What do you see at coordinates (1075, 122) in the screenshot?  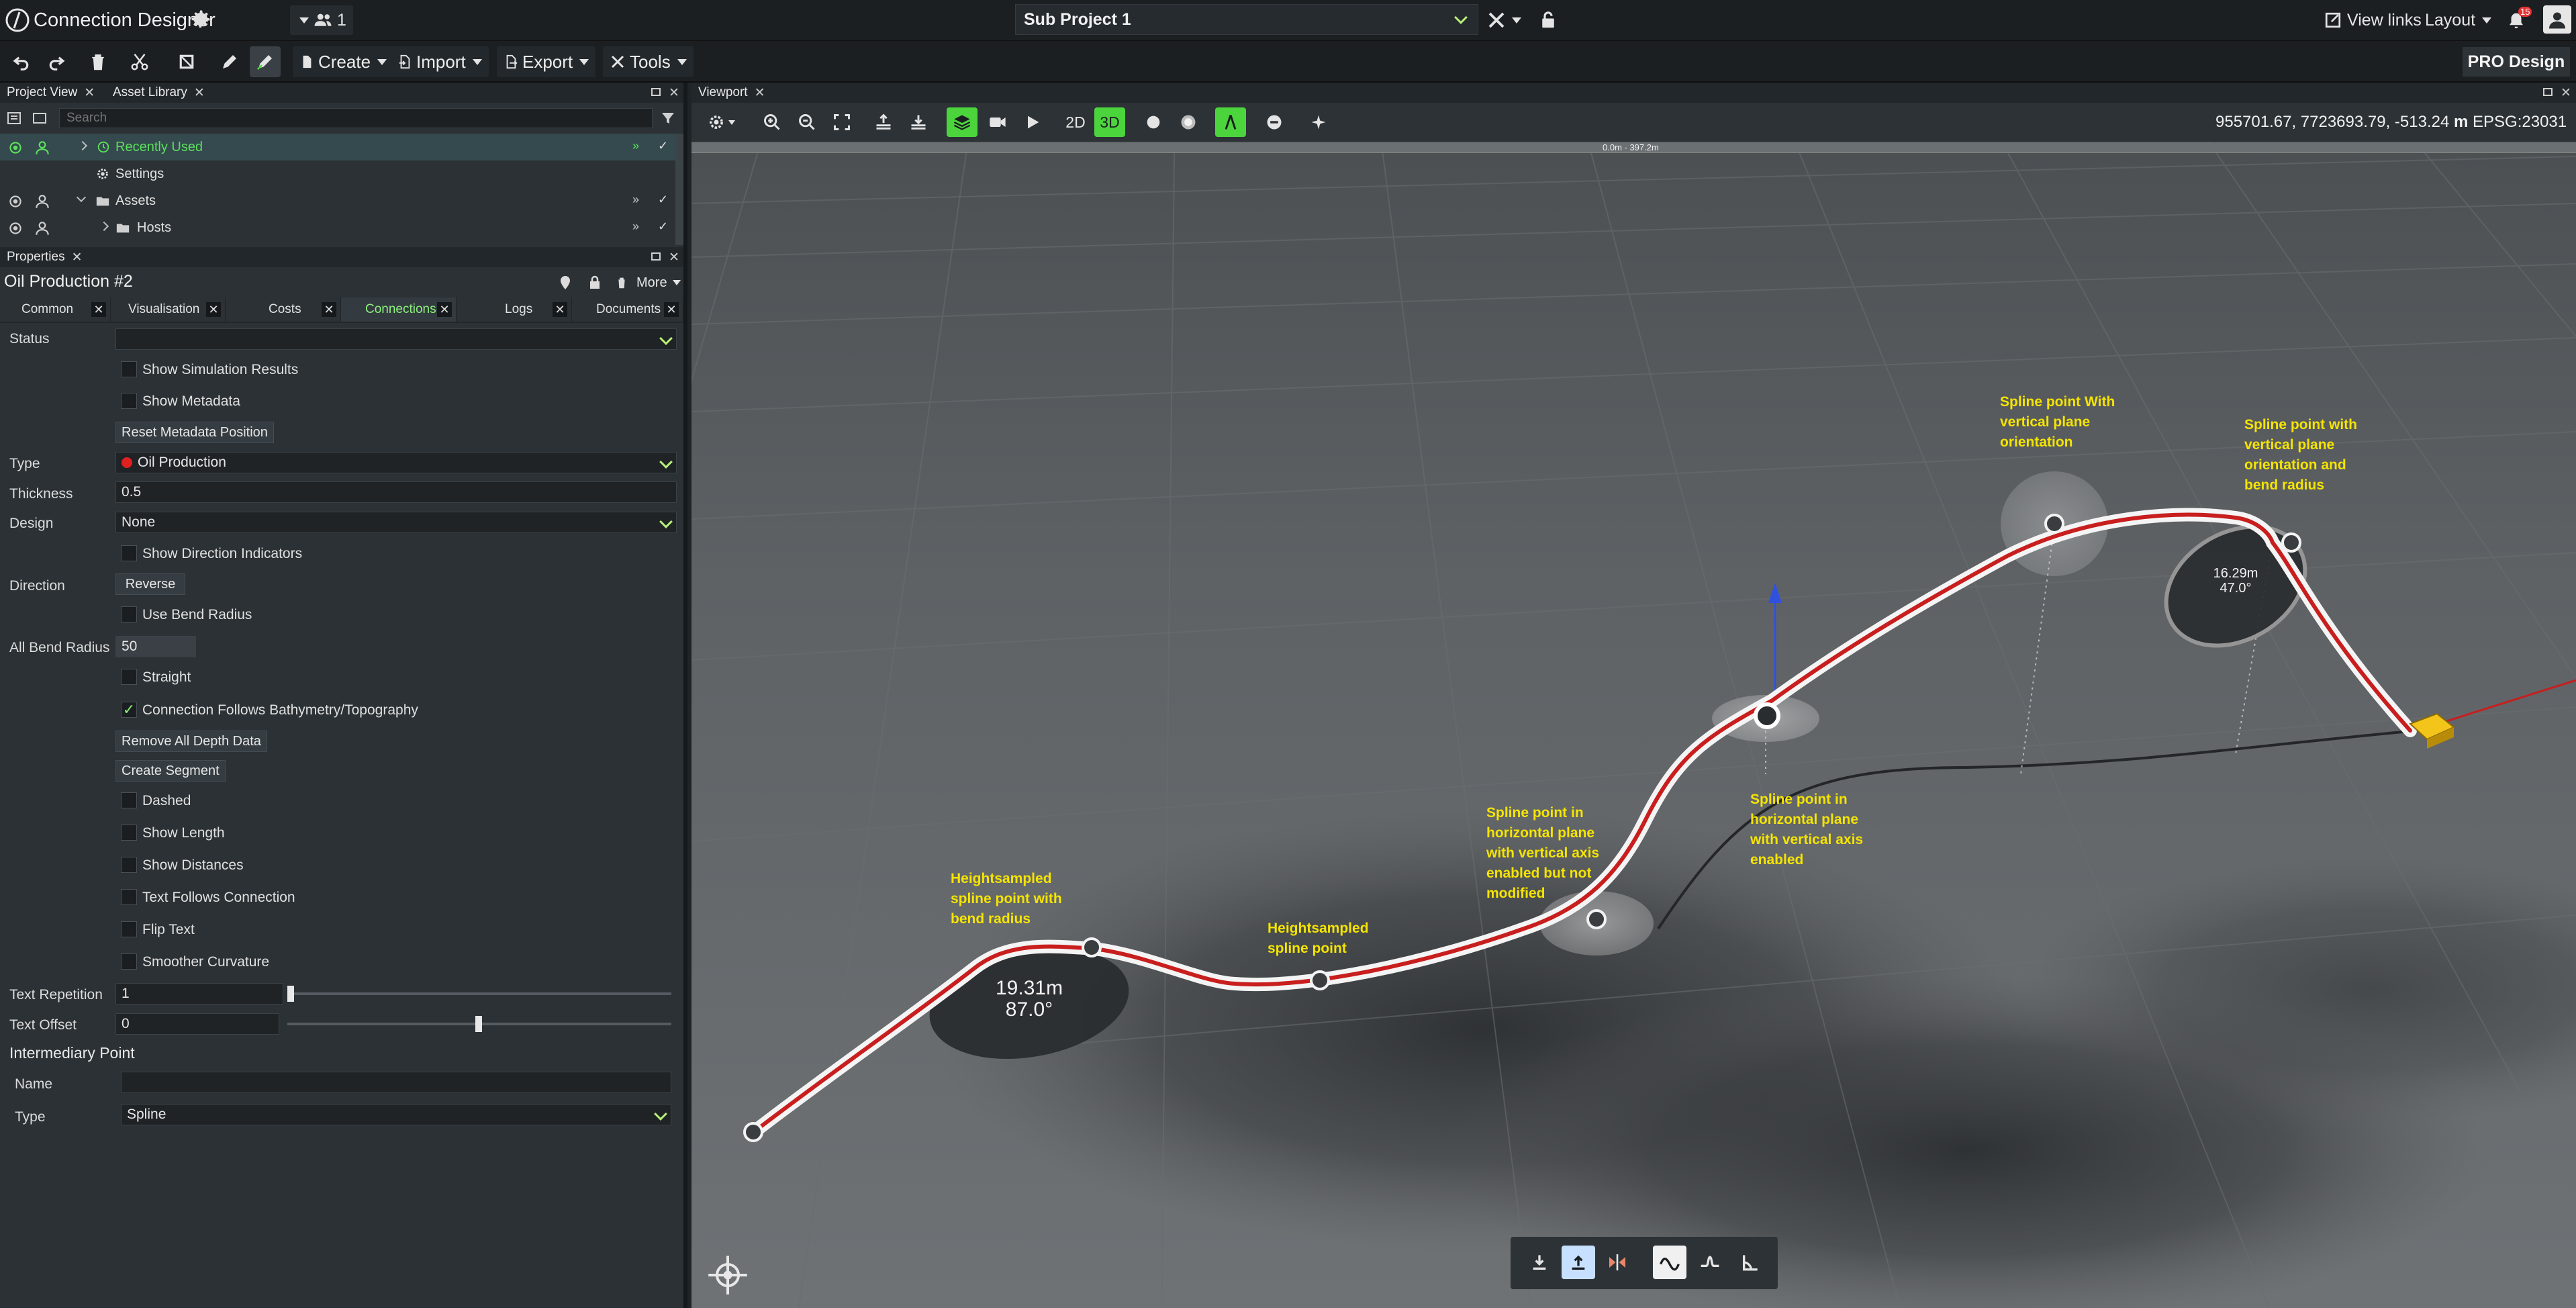 I see `mode-2d-button: 2D` at bounding box center [1075, 122].